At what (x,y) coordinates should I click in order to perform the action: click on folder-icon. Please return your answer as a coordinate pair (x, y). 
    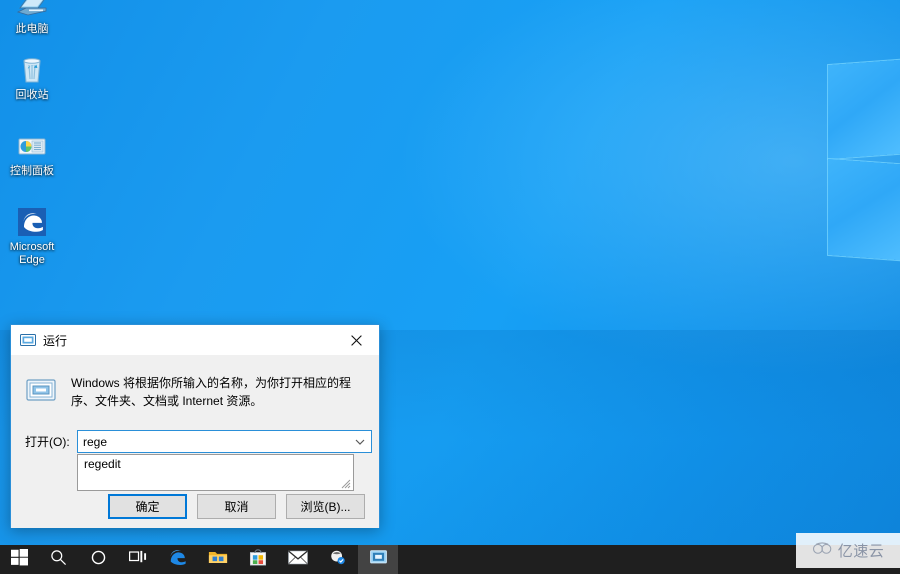
    Looking at the image, I should click on (218, 560).